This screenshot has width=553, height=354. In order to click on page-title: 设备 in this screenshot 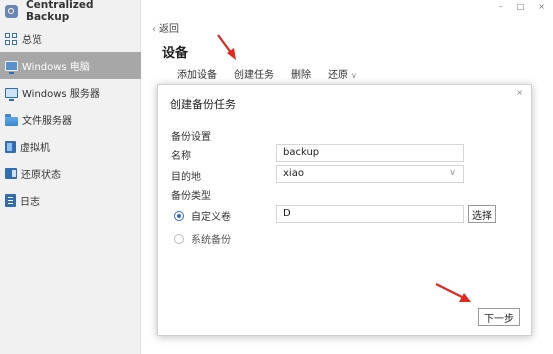, I will do `click(175, 53)`.